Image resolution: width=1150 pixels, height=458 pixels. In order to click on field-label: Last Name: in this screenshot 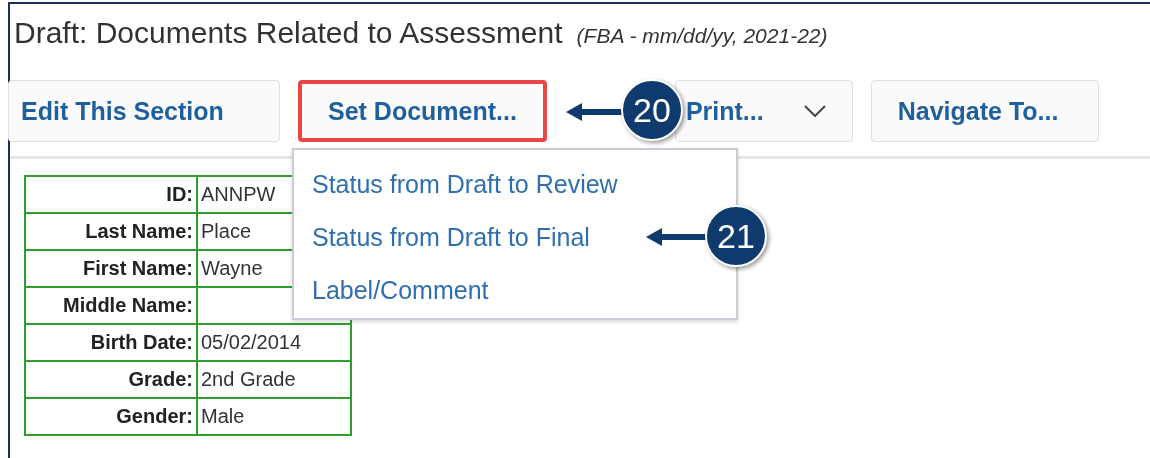, I will do `click(111, 231)`.